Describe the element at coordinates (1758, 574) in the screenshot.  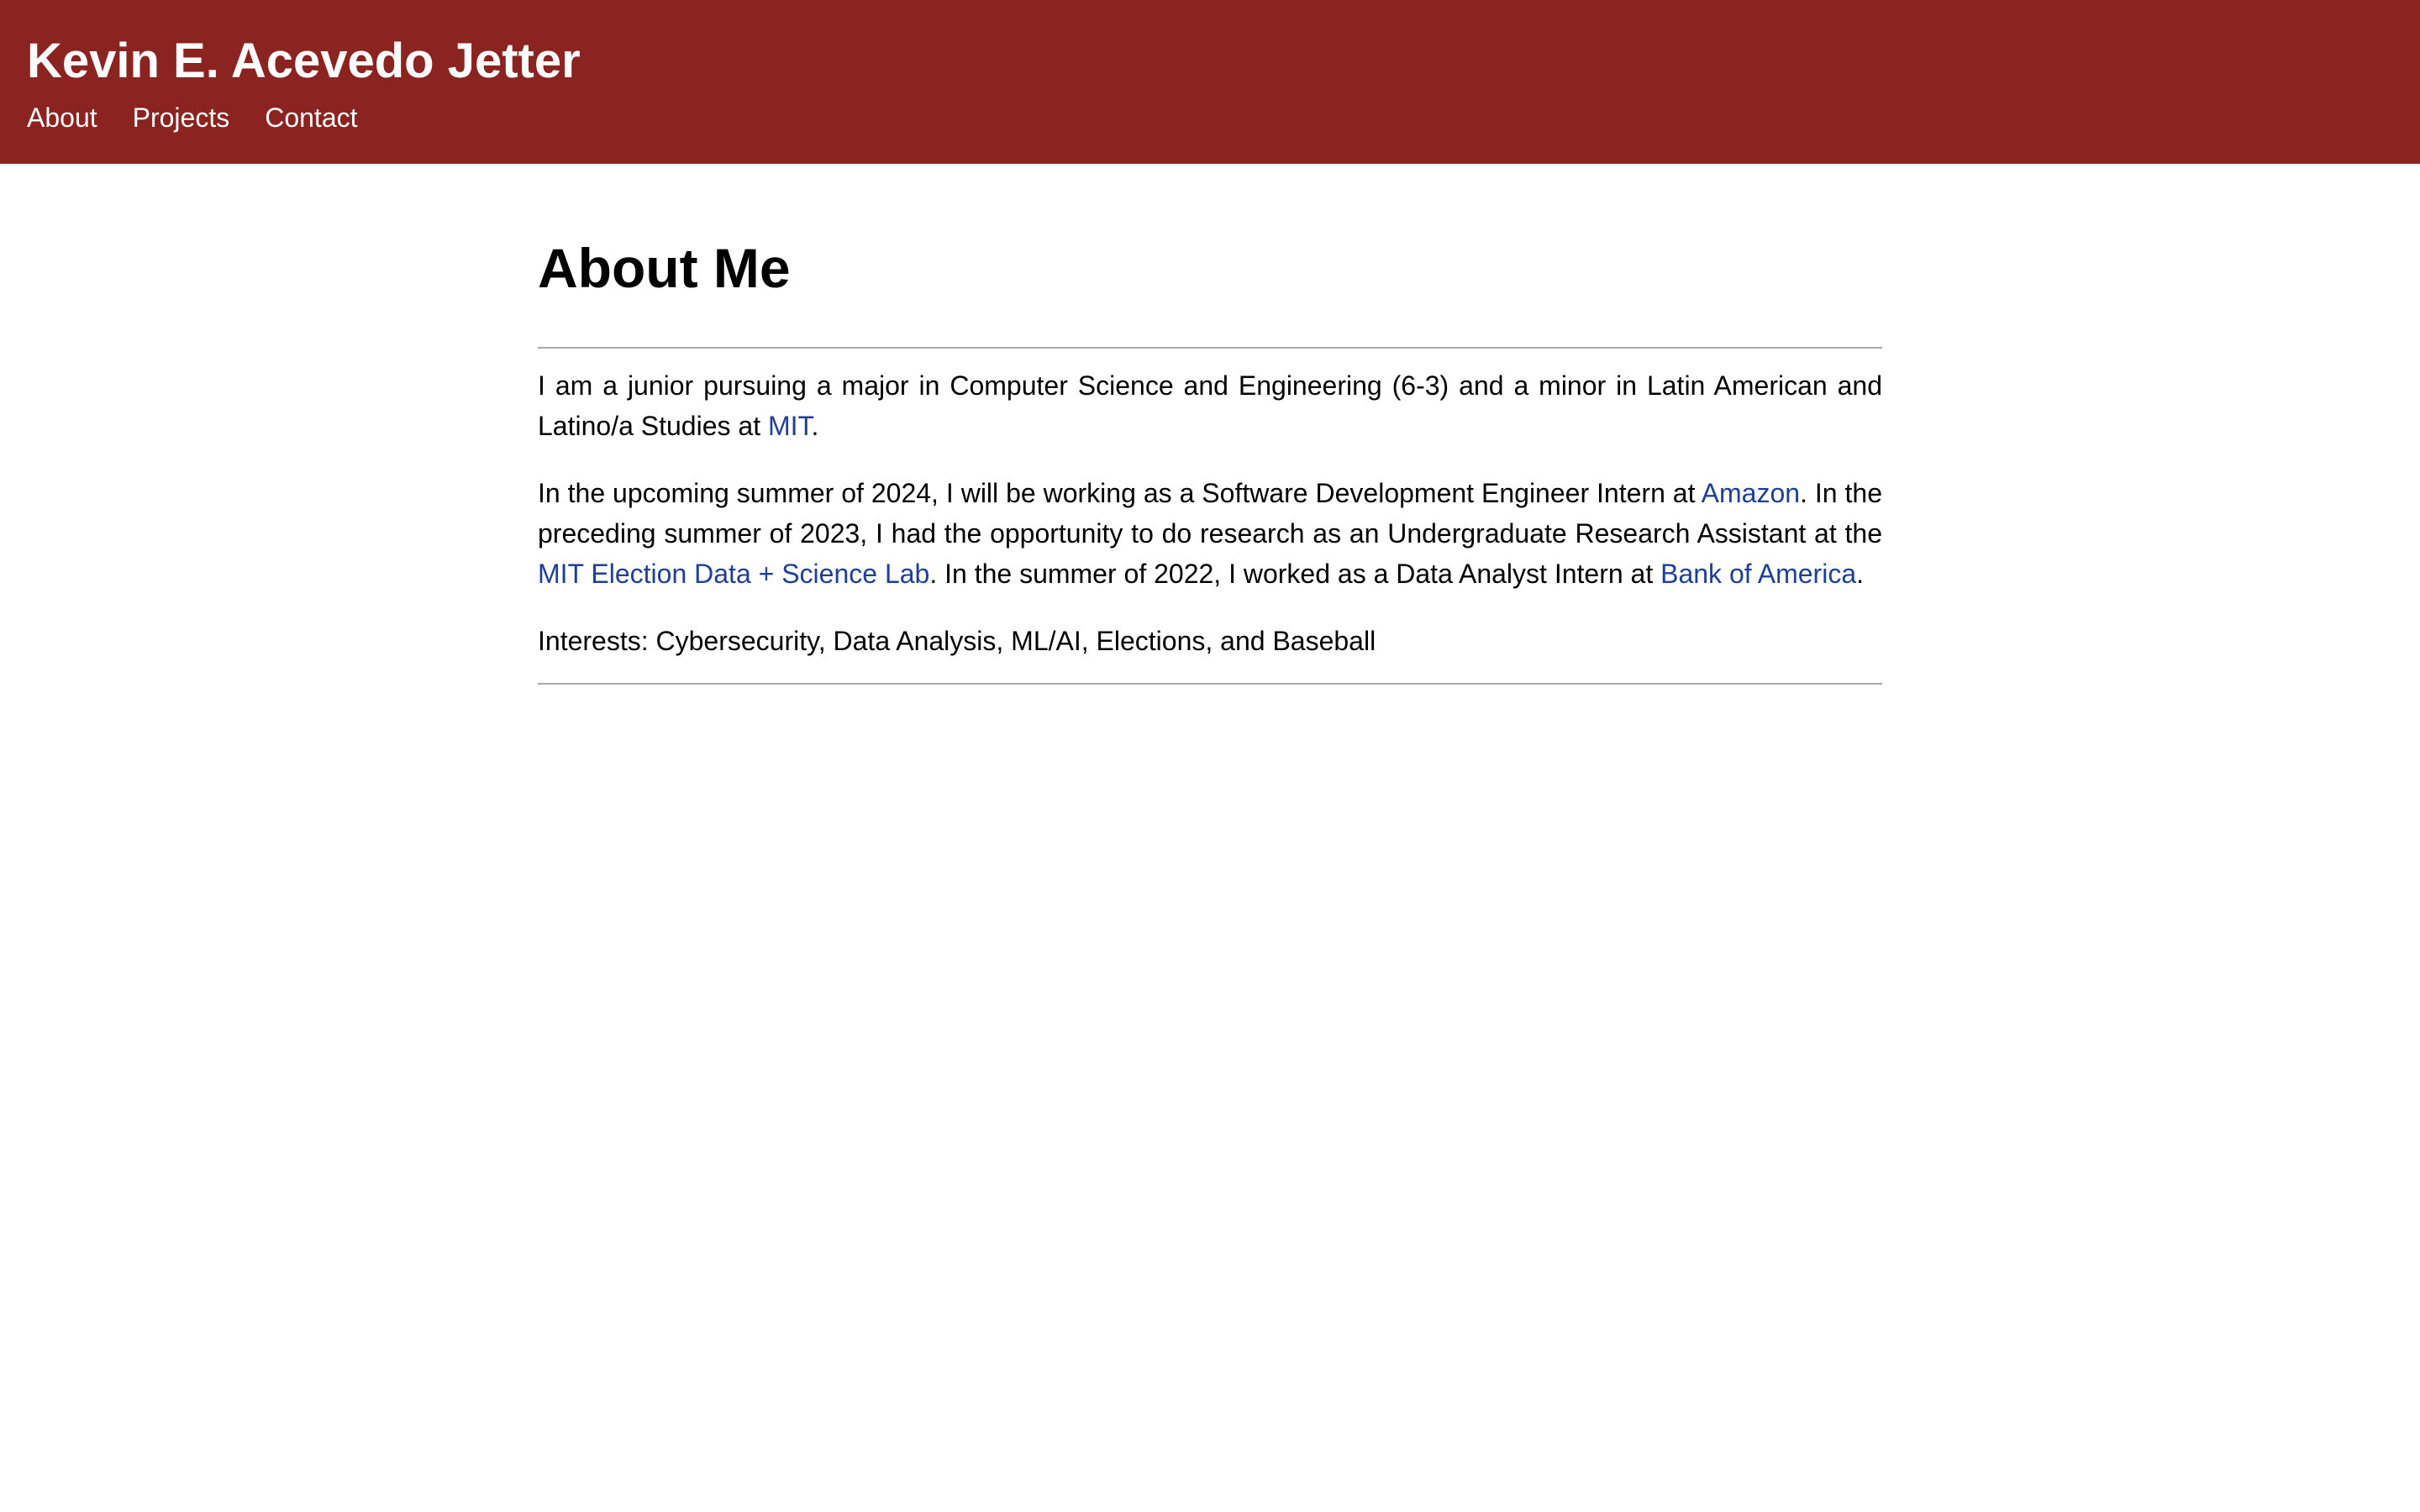
I see `bank-of-america-link: Bank of America` at that location.